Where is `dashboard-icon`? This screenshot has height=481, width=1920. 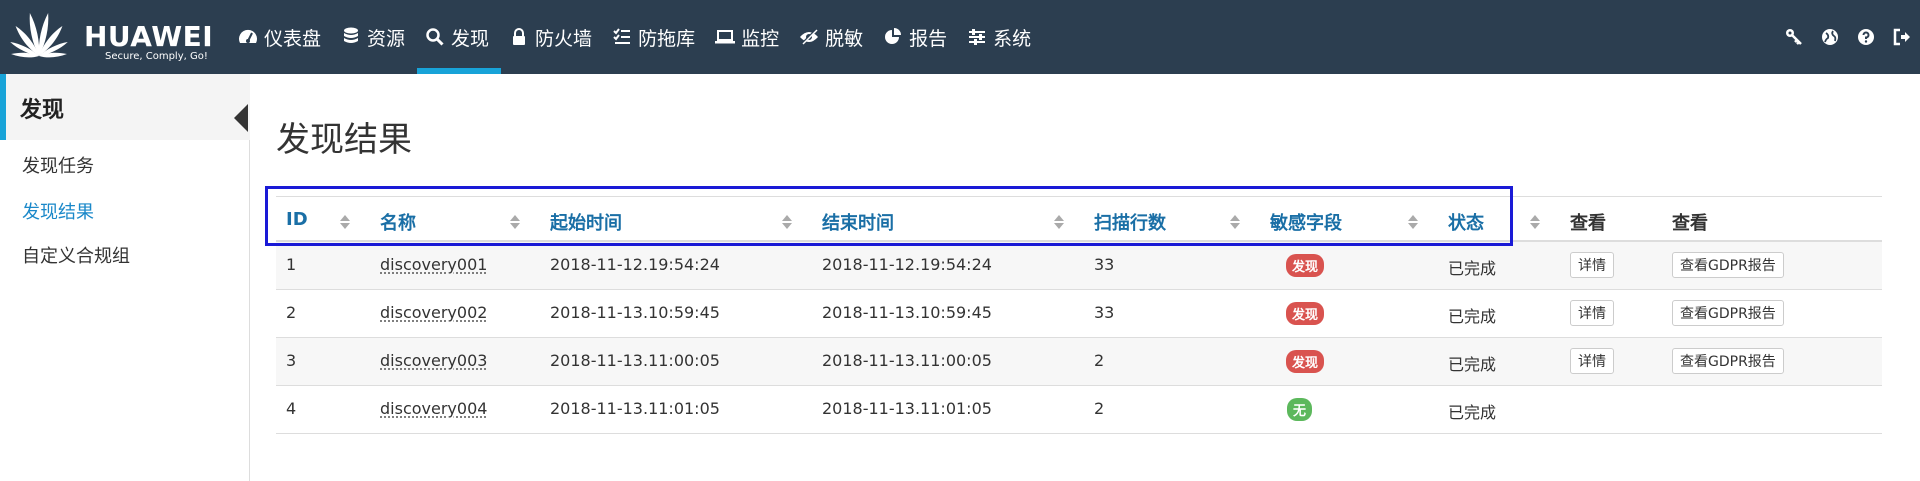 dashboard-icon is located at coordinates (248, 37).